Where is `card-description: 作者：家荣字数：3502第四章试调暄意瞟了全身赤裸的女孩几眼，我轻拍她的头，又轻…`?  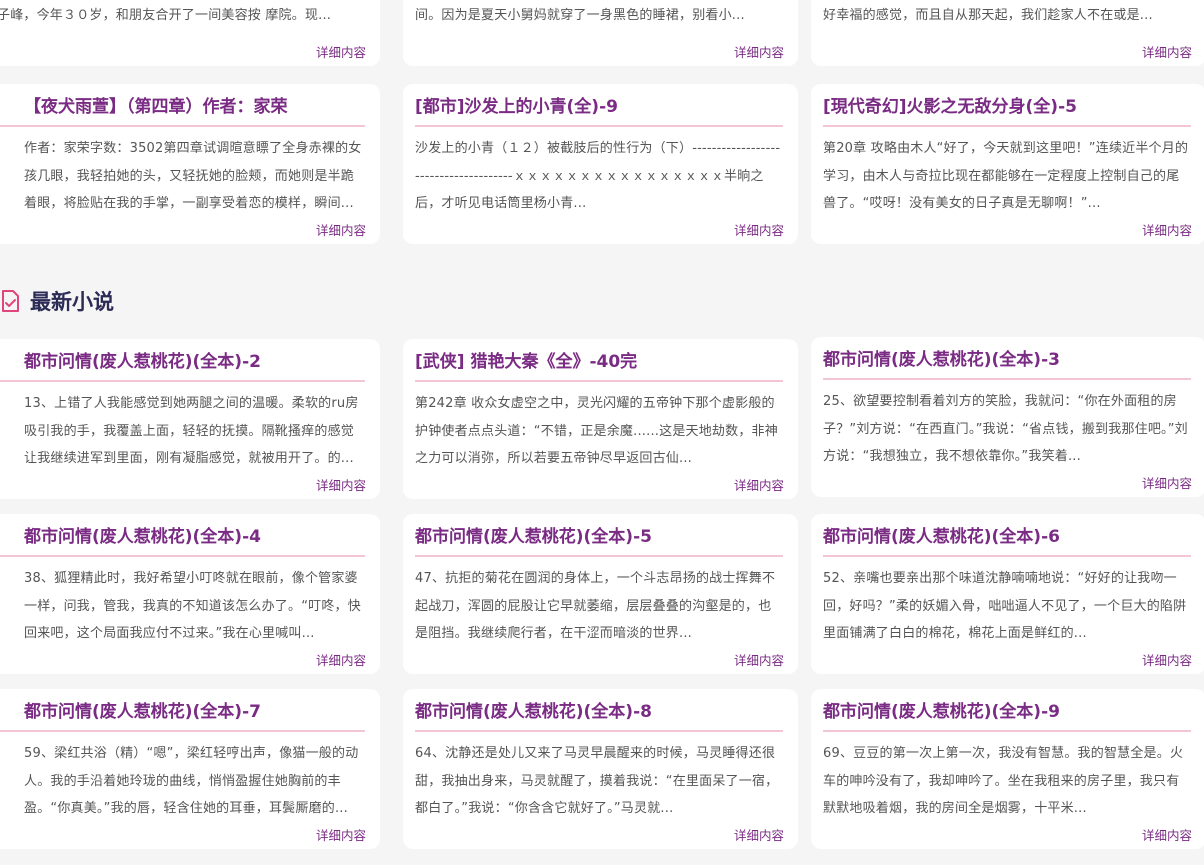 card-description: 作者：家荣字数：3502第四章试调暄意瞟了全身赤裸的女孩几眼，我轻拍她的头，又轻… is located at coordinates (193, 176).